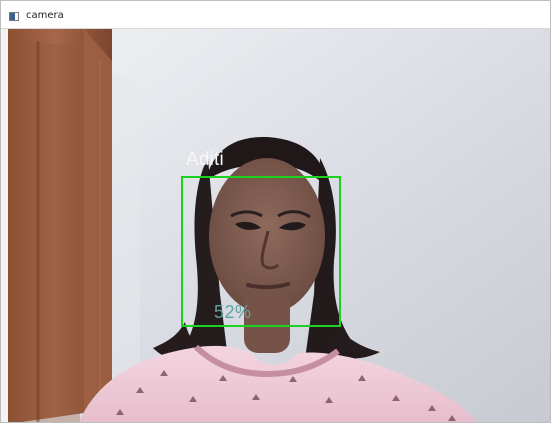 This screenshot has width=551, height=423. I want to click on cabinet-side, so click(98, 220).